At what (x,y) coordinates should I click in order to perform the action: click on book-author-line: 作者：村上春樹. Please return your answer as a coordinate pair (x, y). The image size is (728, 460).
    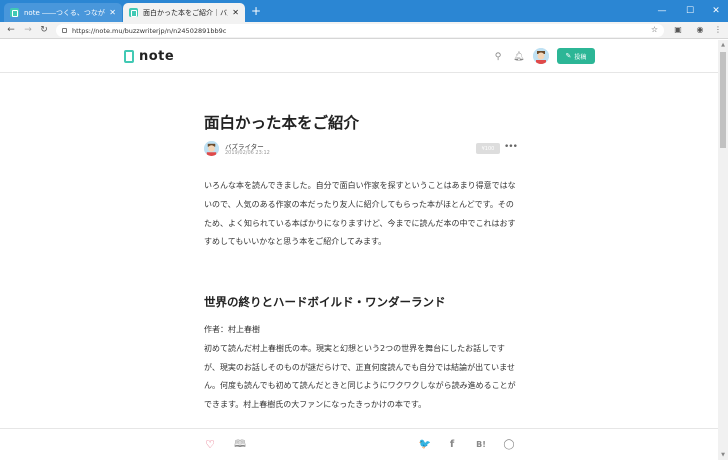
    Looking at the image, I should click on (232, 329).